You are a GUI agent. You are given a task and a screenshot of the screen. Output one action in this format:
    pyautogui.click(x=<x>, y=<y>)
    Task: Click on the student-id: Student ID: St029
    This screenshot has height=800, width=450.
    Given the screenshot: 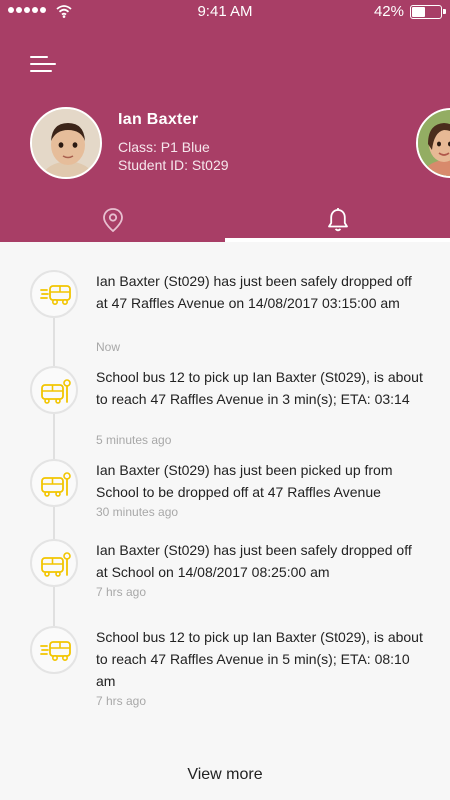 What is the action you would take?
    pyautogui.click(x=173, y=165)
    